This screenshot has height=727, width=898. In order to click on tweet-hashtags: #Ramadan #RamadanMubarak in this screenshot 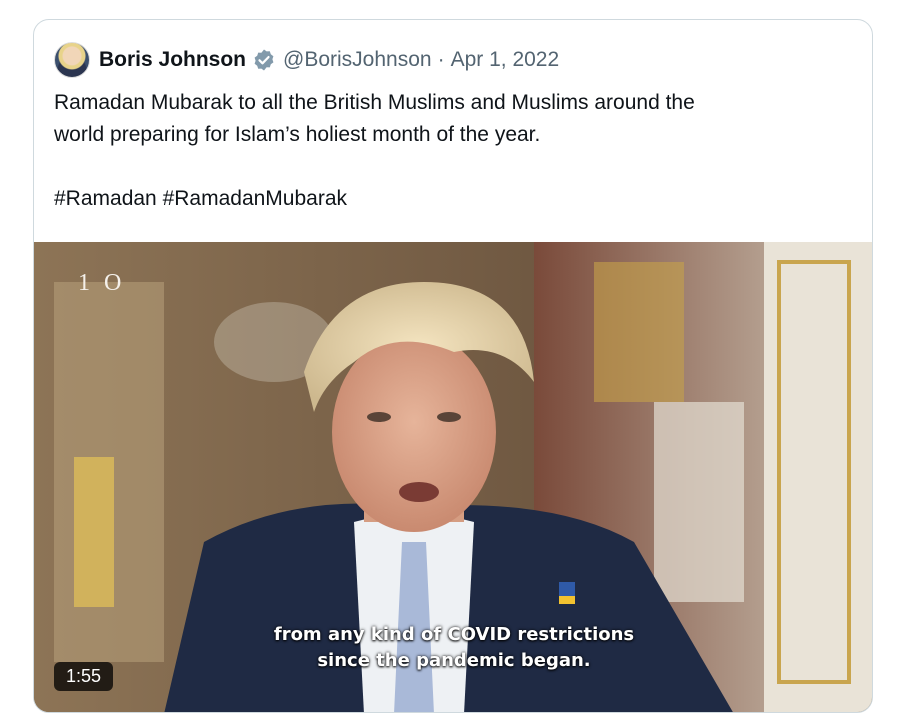, I will do `click(454, 199)`.